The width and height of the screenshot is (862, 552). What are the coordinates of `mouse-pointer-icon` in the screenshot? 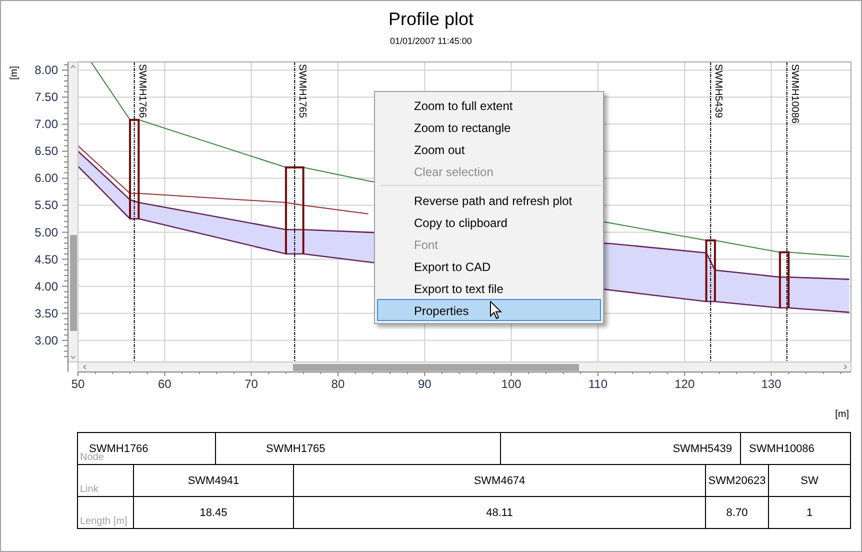 It's located at (496, 310).